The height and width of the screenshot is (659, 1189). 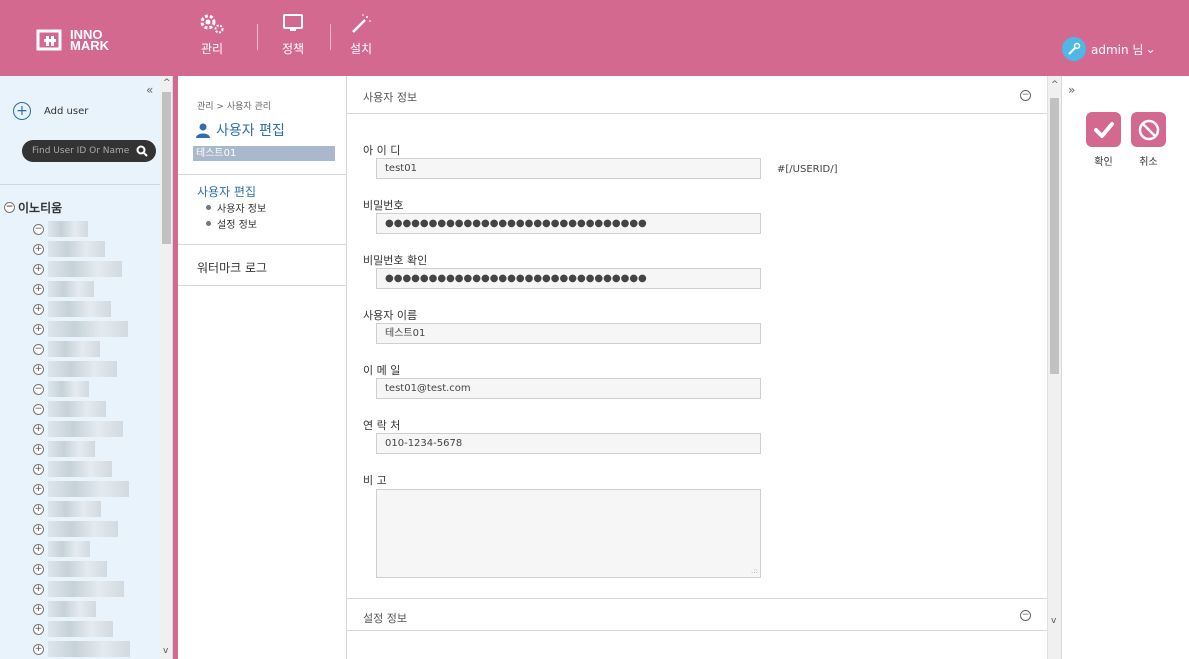 I want to click on action-panel-collapse-button: », so click(x=1071, y=90).